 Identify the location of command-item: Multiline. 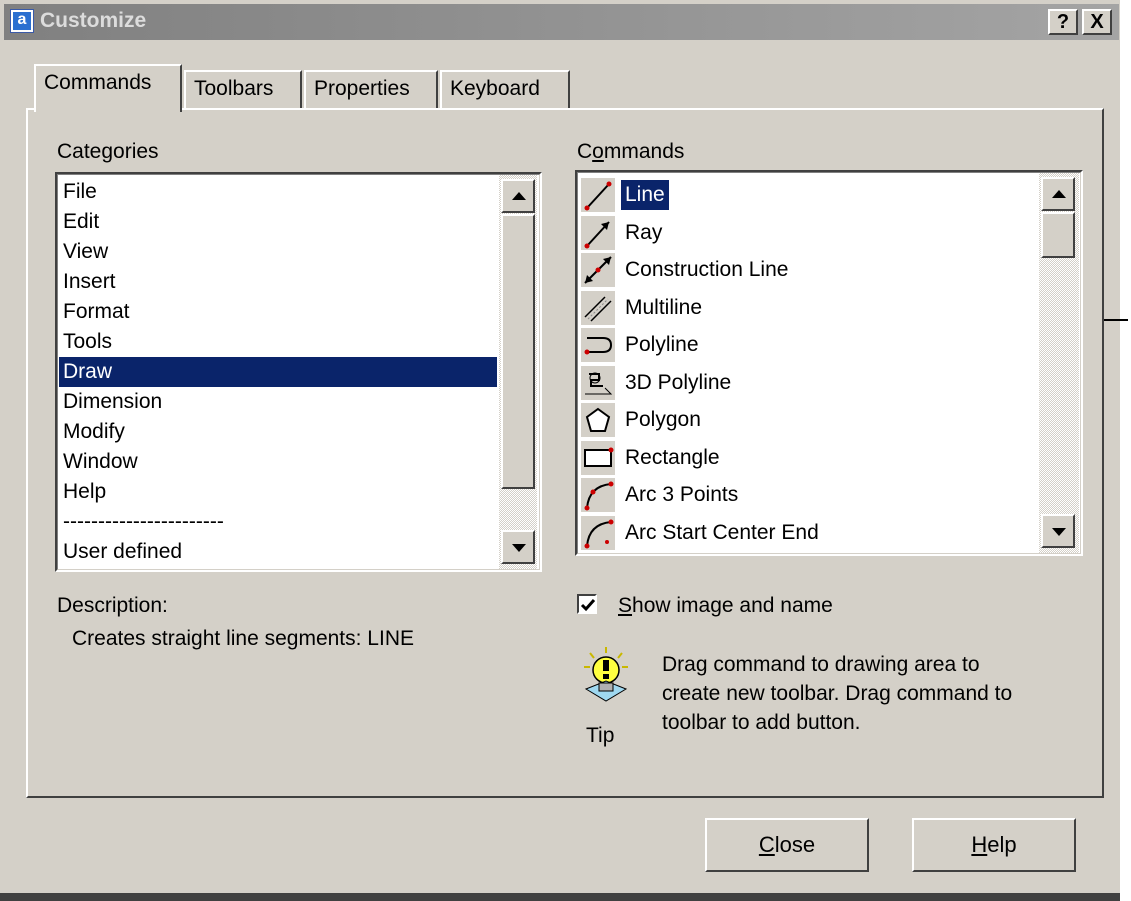
(804, 308).